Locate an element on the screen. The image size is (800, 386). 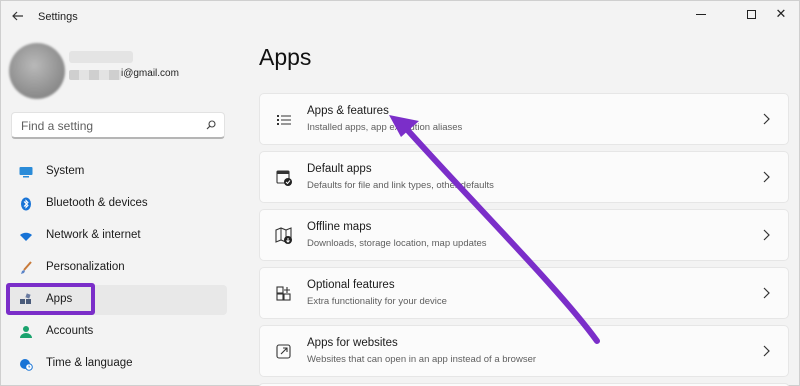
search-input: Find a setting is located at coordinates (118, 125).